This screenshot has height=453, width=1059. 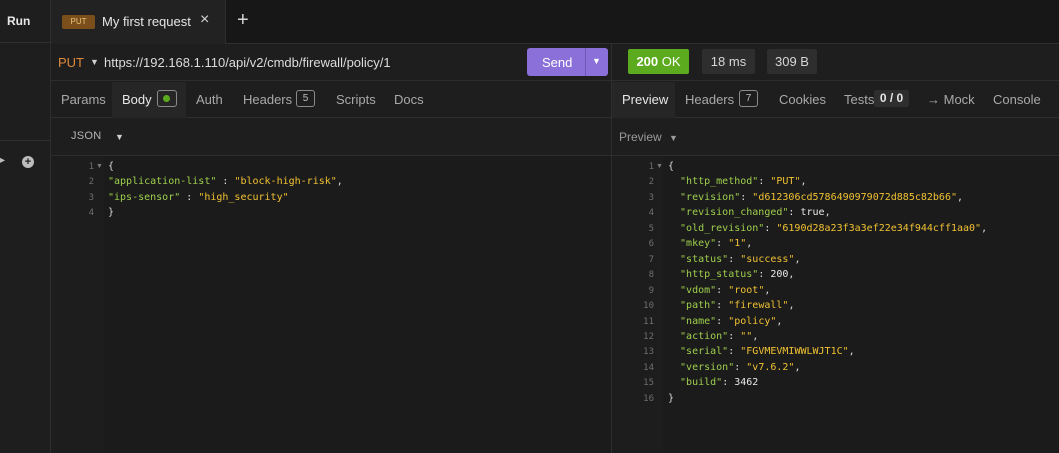 What do you see at coordinates (637, 304) in the screenshot?
I see `response-line-gutter` at bounding box center [637, 304].